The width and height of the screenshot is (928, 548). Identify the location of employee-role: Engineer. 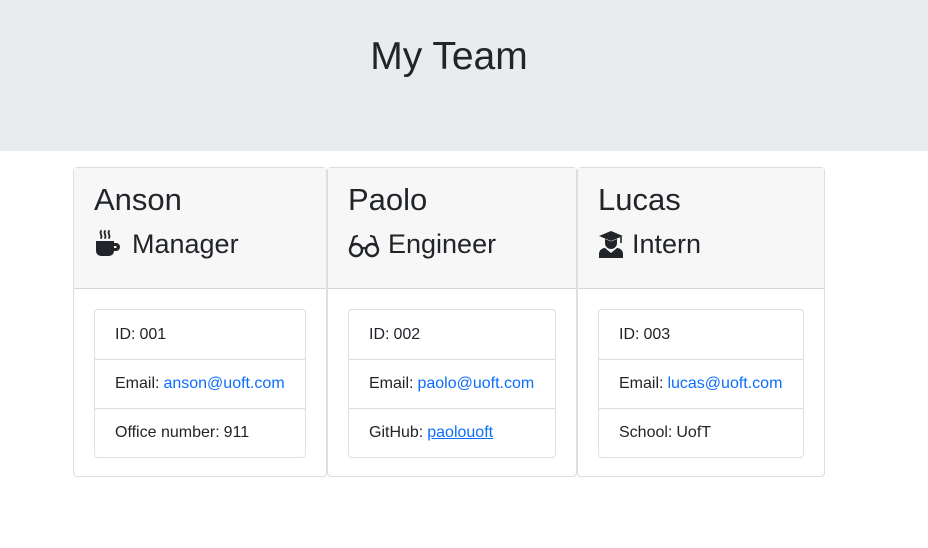
(462, 244).